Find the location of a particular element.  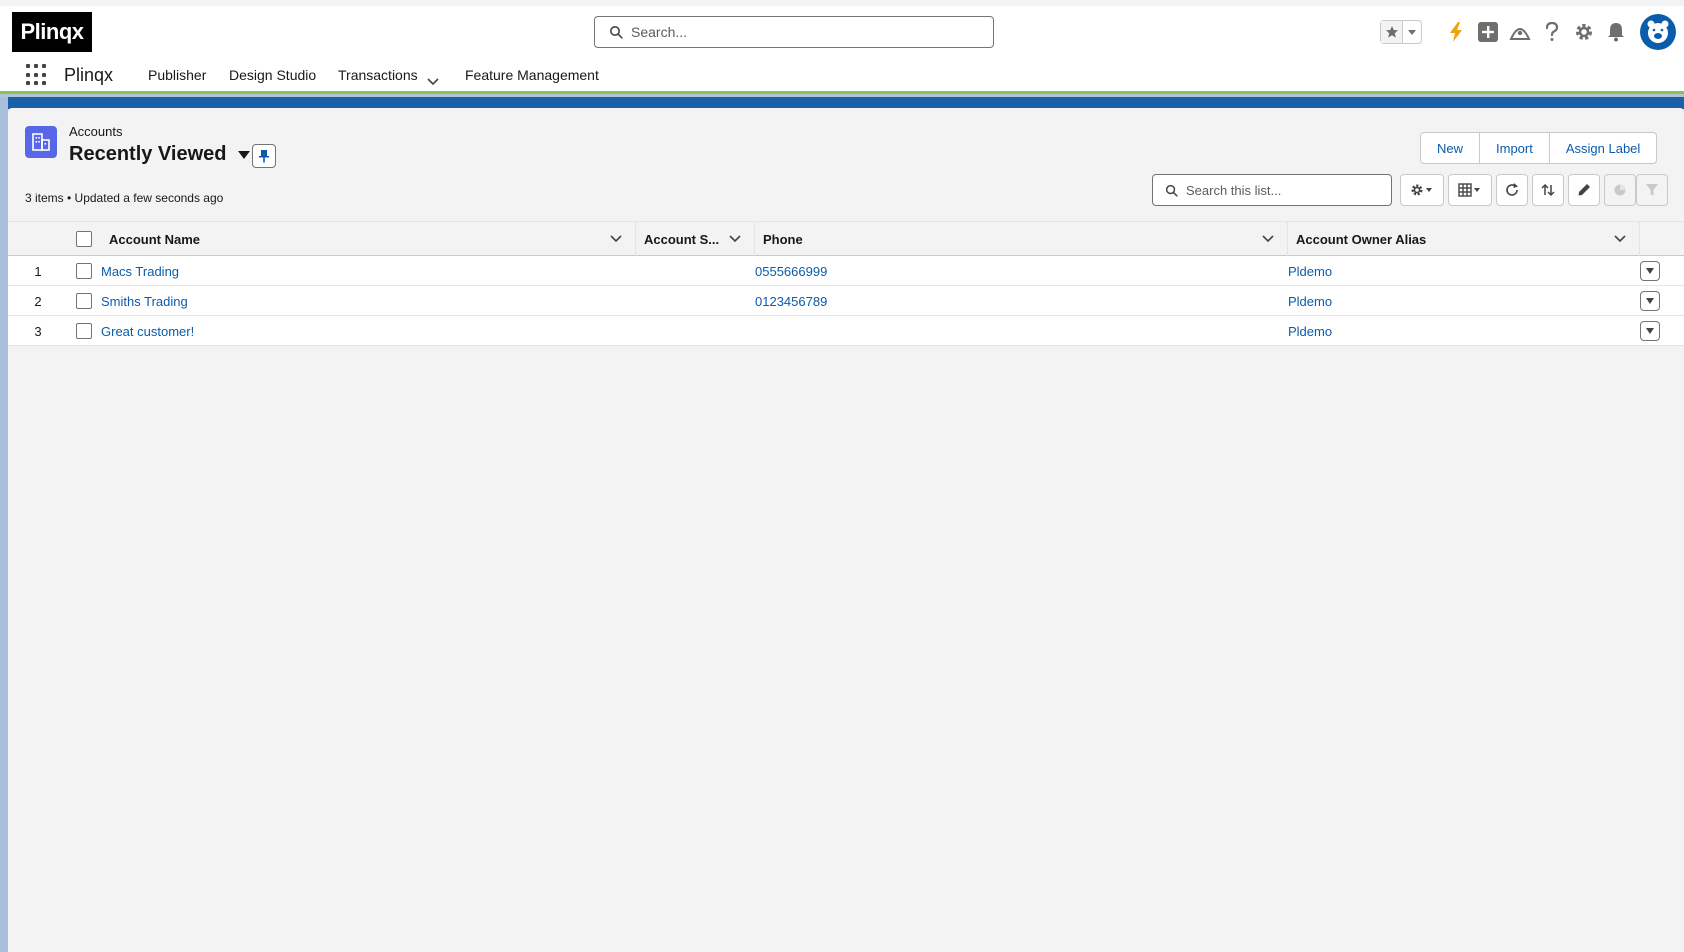

column-label: Account Name is located at coordinates (155, 239).